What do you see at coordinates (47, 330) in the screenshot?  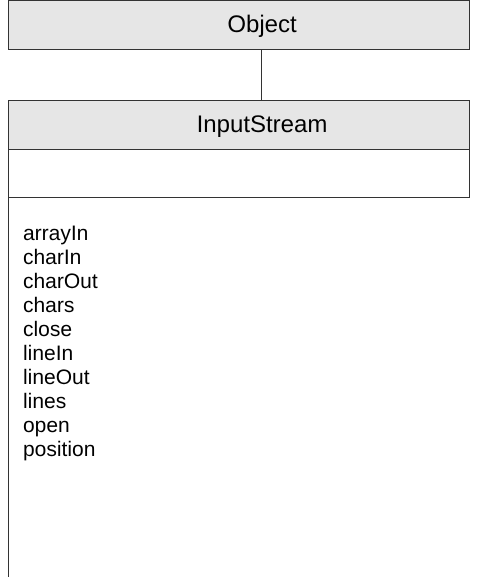 I see `method-name: close` at bounding box center [47, 330].